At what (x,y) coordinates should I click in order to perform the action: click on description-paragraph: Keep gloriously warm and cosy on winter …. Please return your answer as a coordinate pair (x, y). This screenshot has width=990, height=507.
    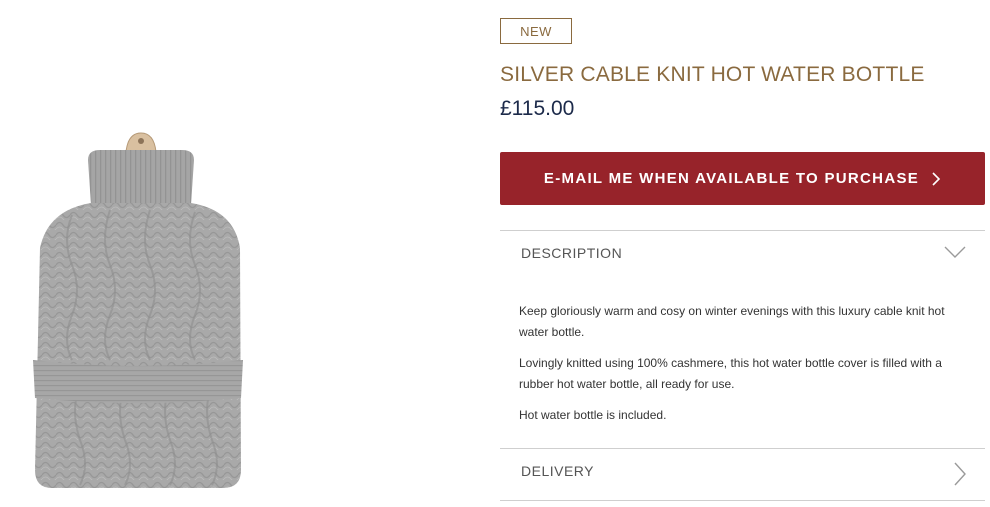
    Looking at the image, I should click on (732, 321).